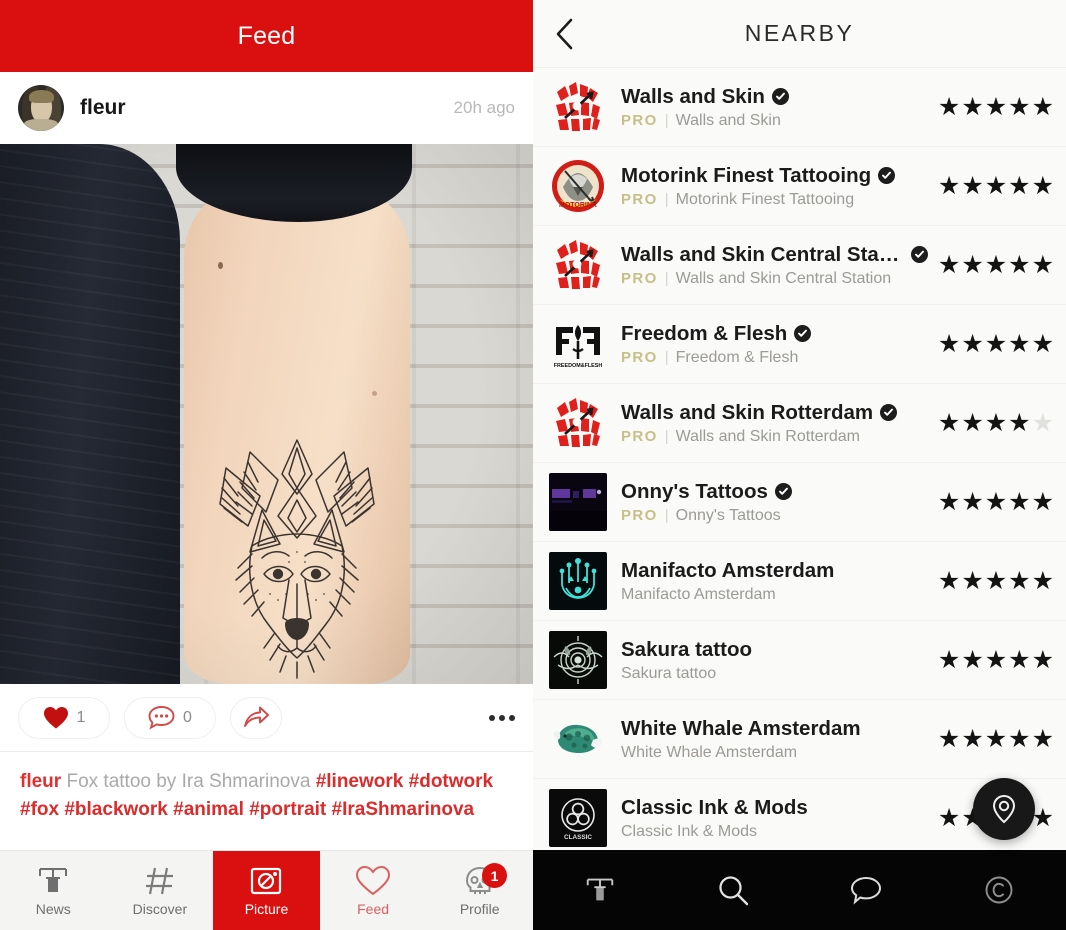  Describe the element at coordinates (728, 120) in the screenshot. I see `shop-handle: Walls and Skin` at that location.